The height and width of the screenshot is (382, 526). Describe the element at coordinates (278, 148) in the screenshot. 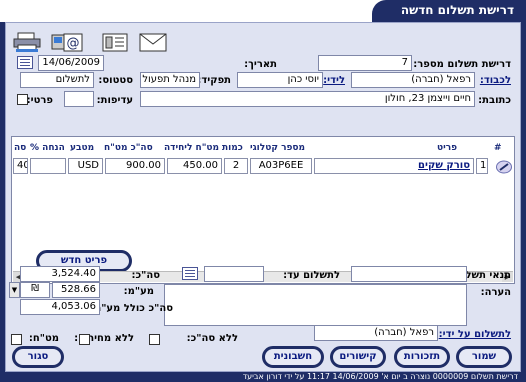

I see `col-catalog-header: מספר קטלוגי` at that location.